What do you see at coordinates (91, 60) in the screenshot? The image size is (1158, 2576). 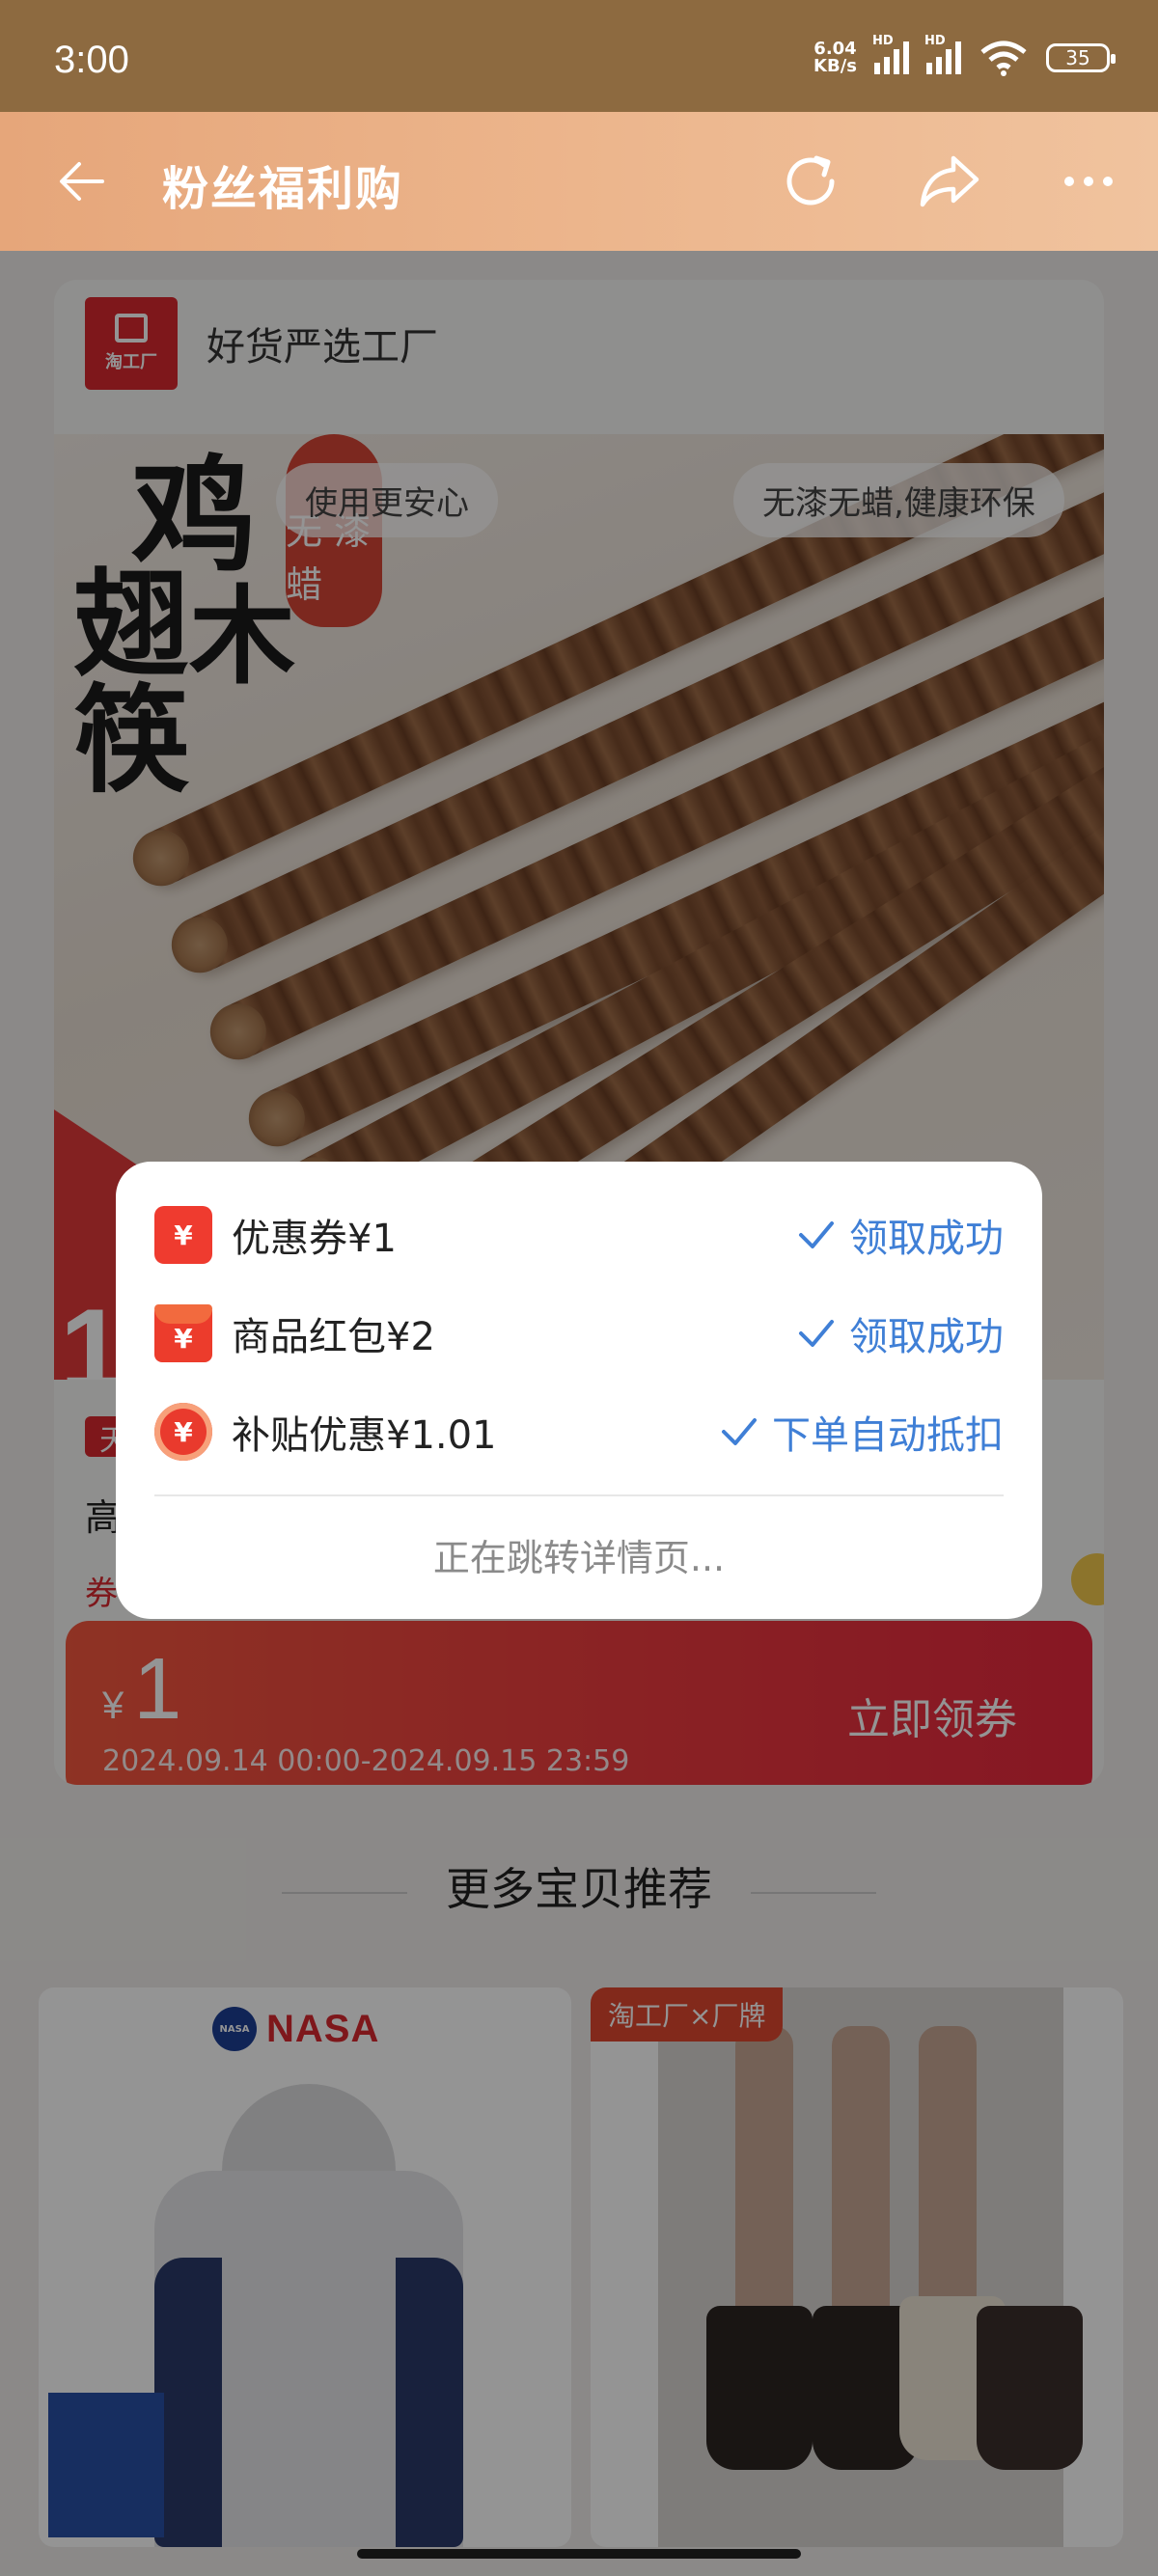 I see `status-time: 3:00` at bounding box center [91, 60].